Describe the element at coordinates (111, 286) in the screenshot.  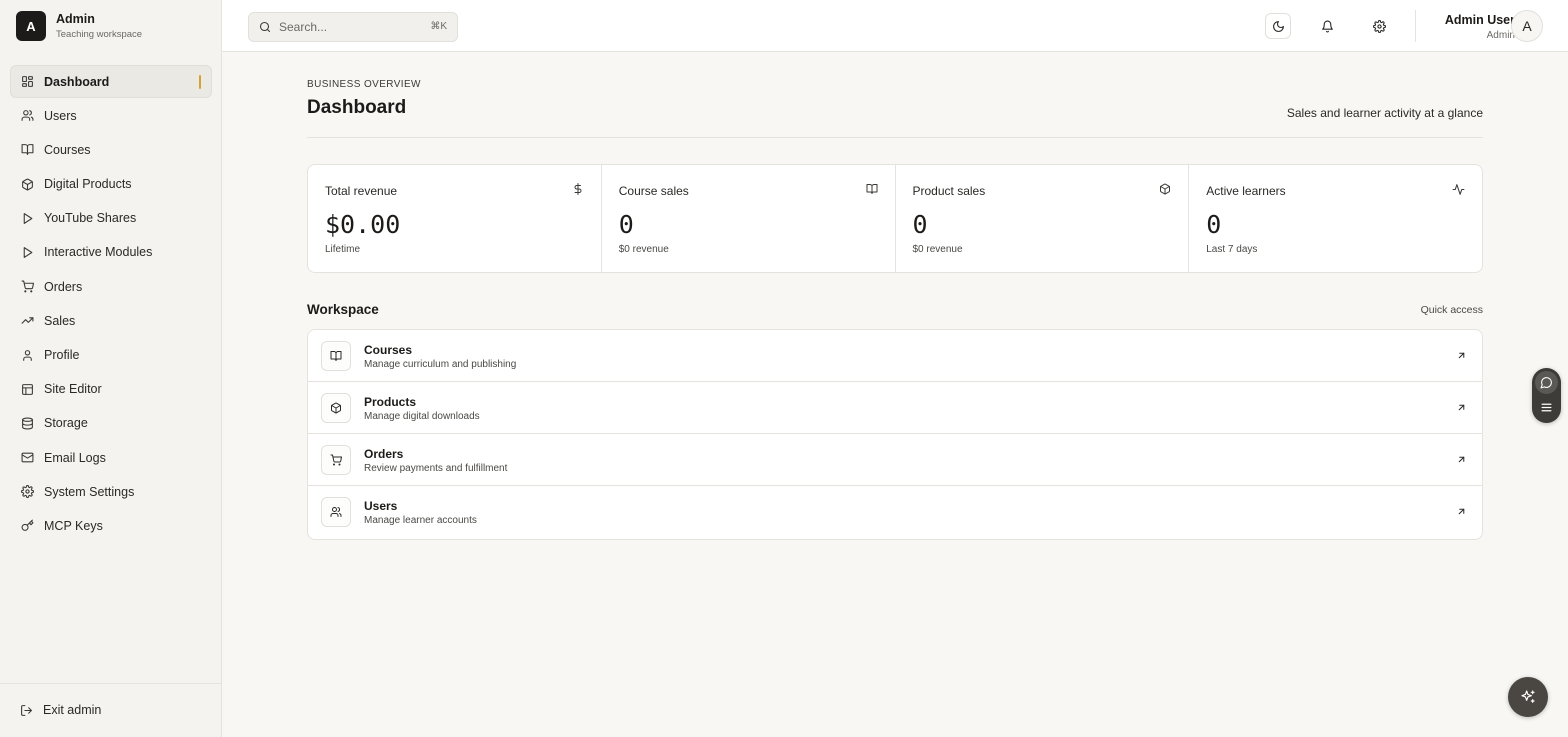
I see `sidebar-item-orders: Orders` at that location.